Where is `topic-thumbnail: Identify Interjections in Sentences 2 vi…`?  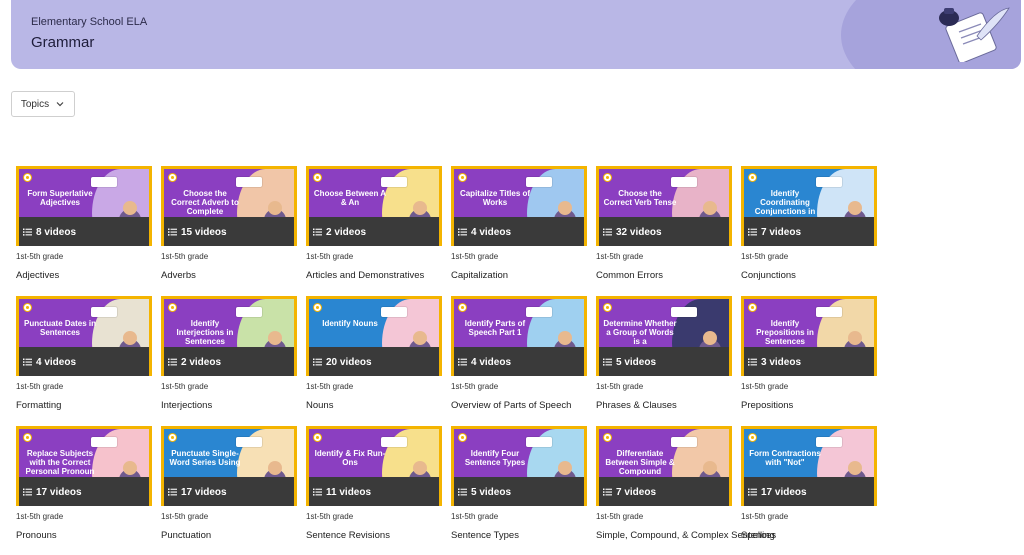 topic-thumbnail: Identify Interjections in Sentences 2 vi… is located at coordinates (229, 336).